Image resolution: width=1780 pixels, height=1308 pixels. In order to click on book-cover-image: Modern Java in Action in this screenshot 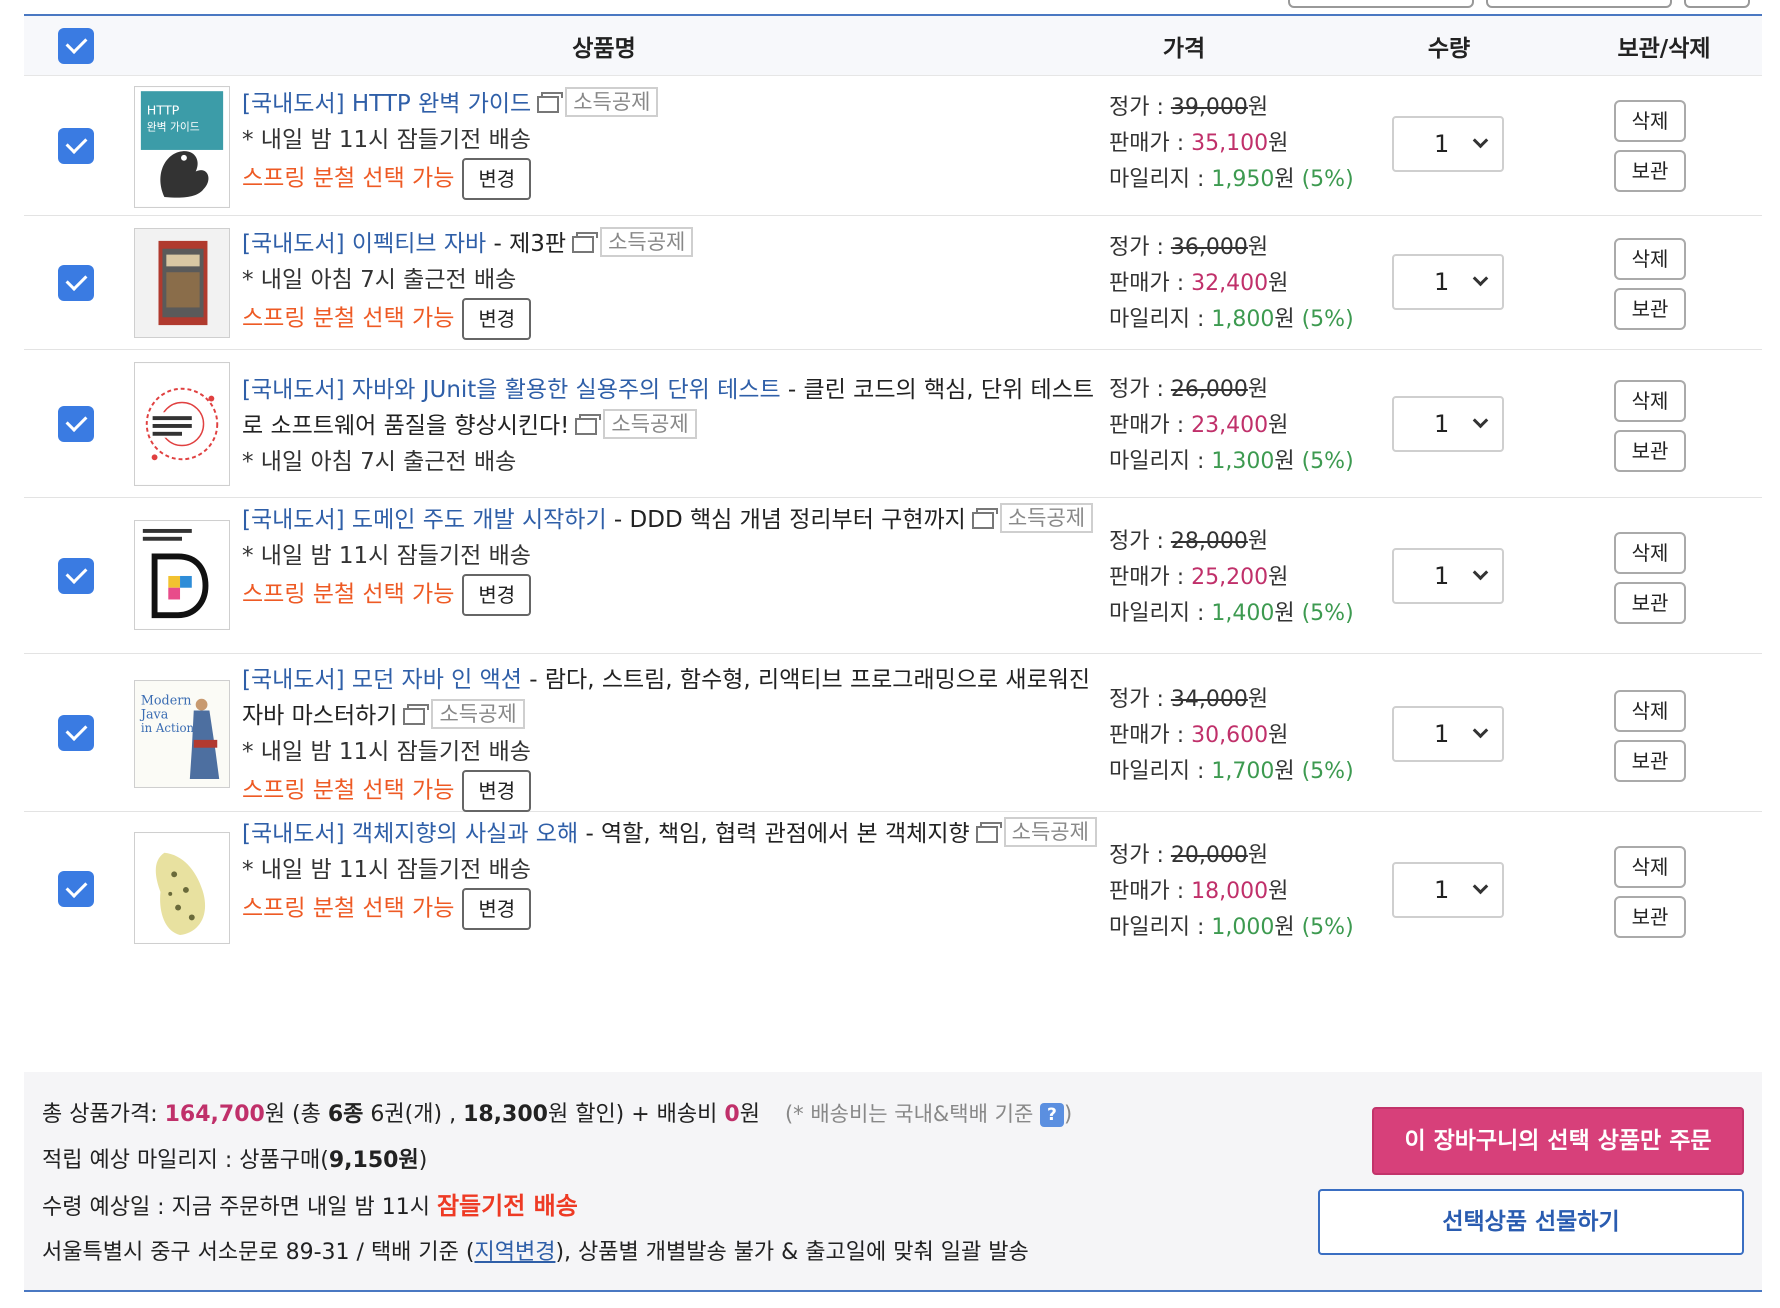, I will do `click(182, 734)`.